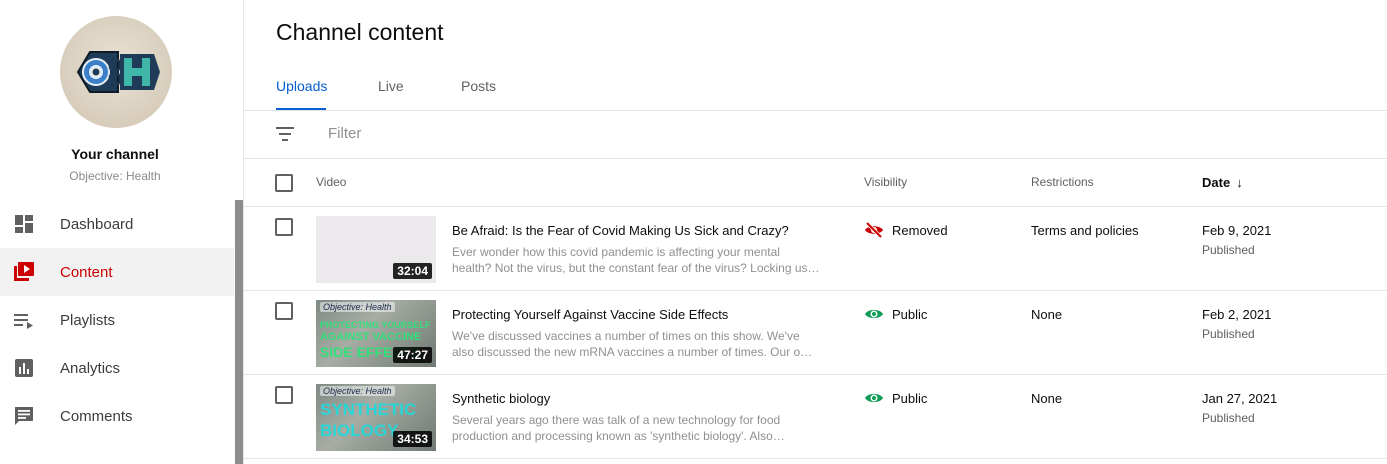 The width and height of the screenshot is (1387, 464). I want to click on table-header: Video Visibility Restrictions Date ↓, so click(815, 182).